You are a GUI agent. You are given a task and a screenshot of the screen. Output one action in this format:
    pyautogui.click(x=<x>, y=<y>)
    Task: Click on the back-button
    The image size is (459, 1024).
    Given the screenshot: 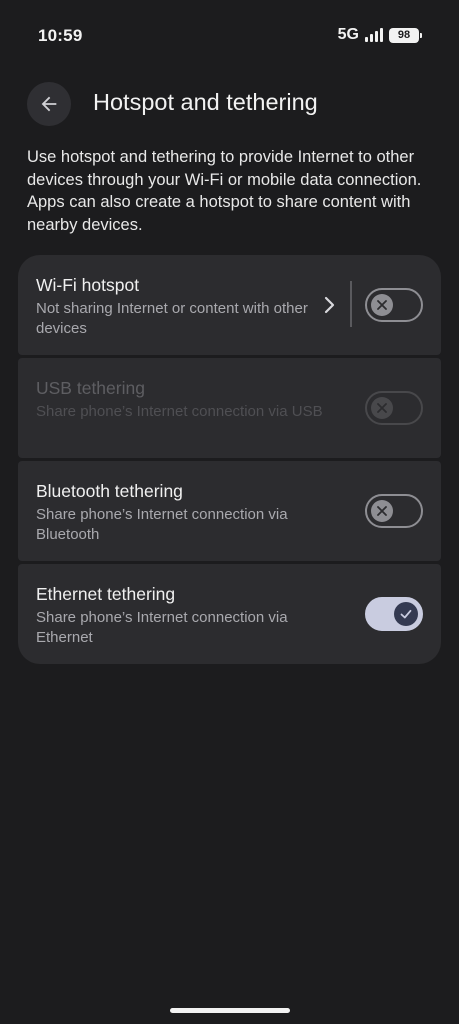 What is the action you would take?
    pyautogui.click(x=49, y=104)
    